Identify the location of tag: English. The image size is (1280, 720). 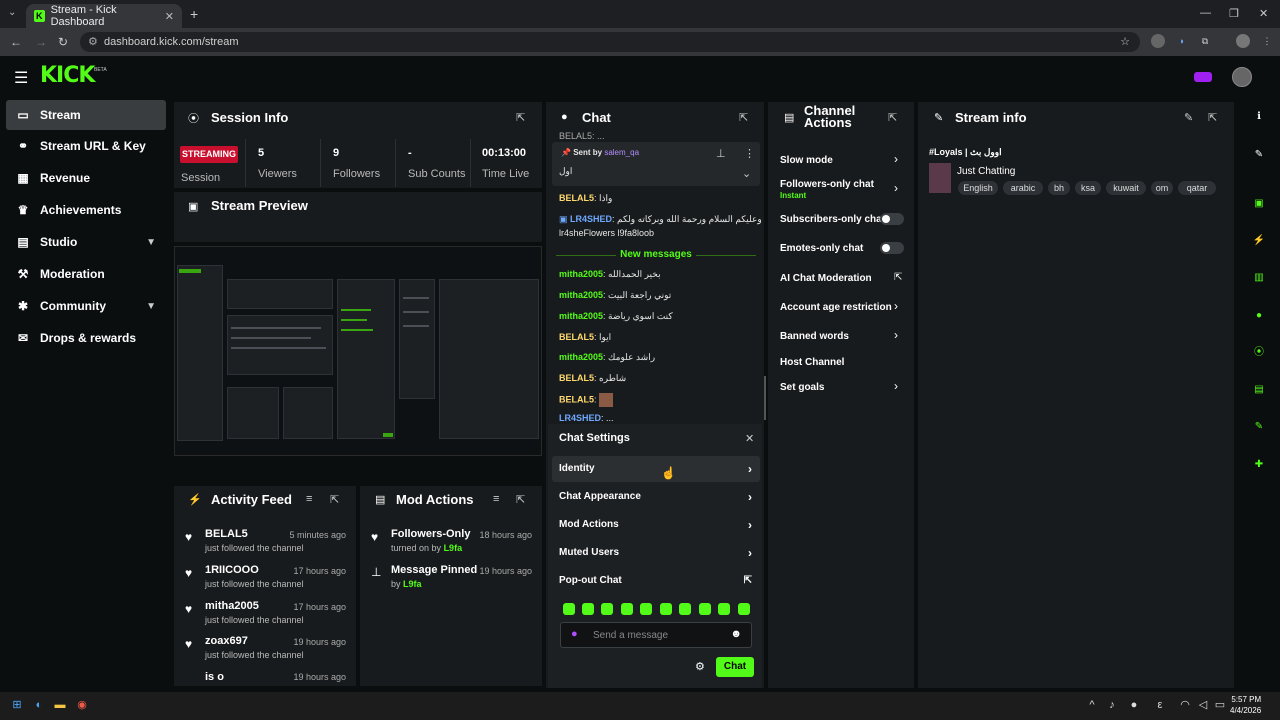
(978, 188).